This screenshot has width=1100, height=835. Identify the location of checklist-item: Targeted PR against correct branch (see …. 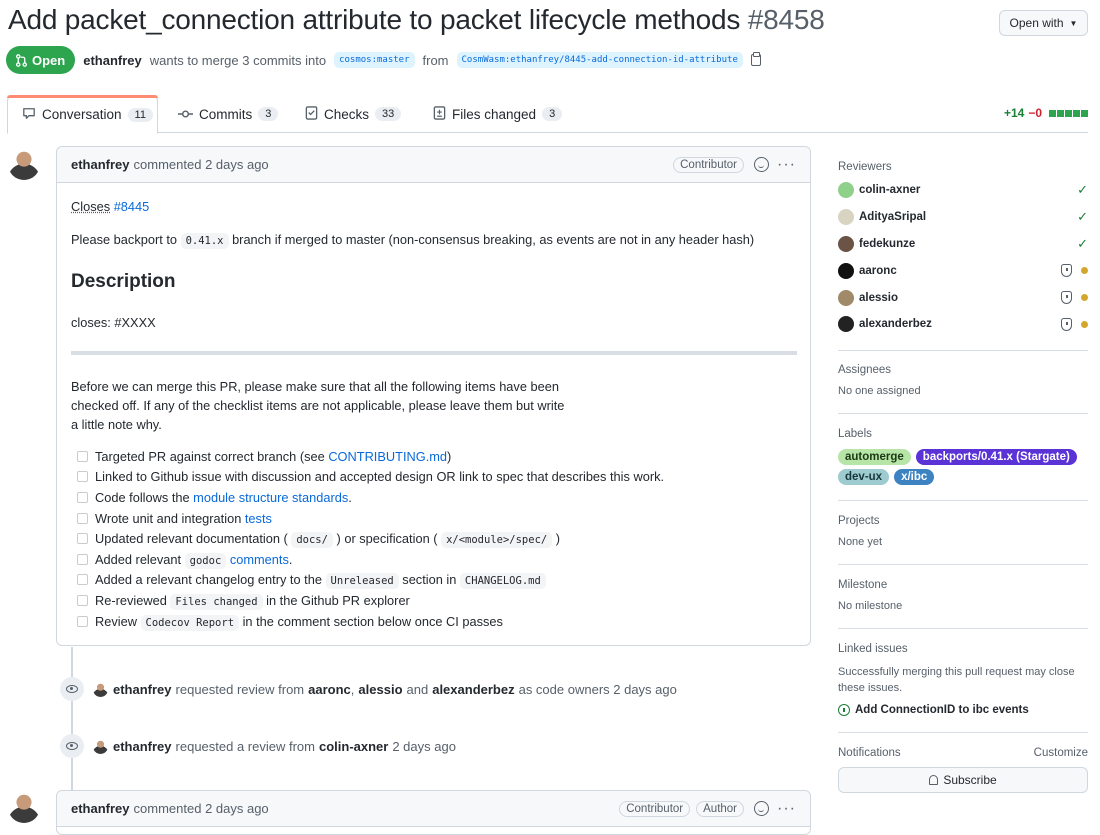
(433, 456).